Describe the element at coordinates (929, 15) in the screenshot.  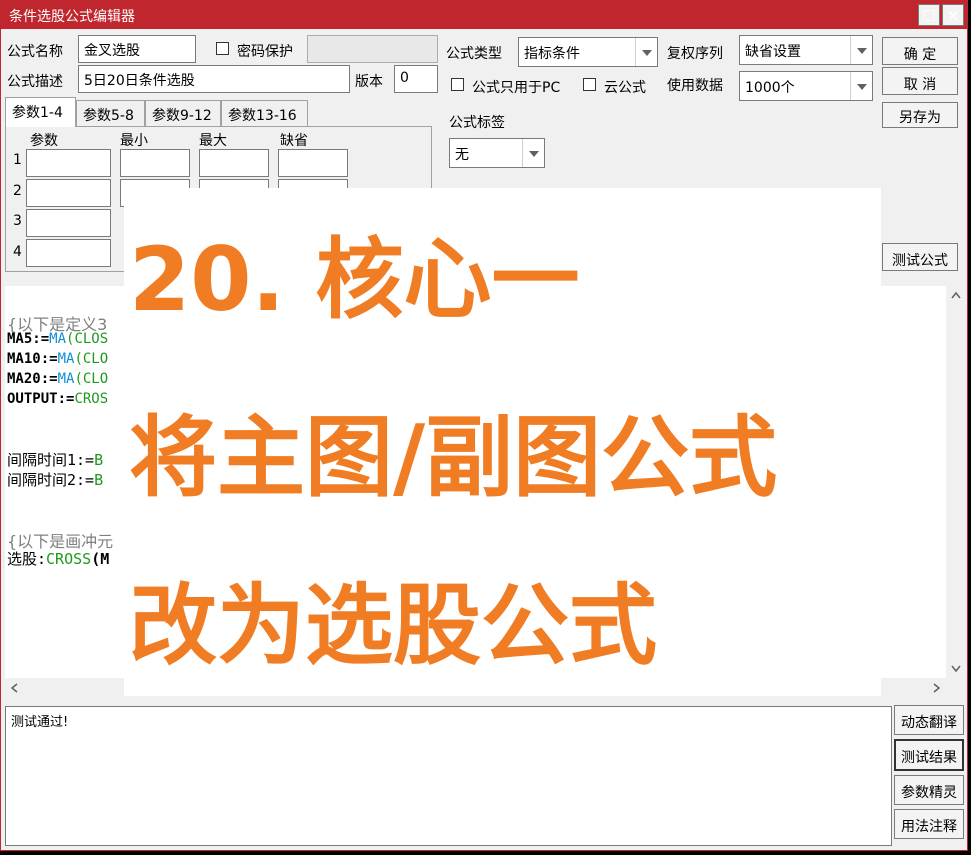
I see `maximize-icon: ☐` at that location.